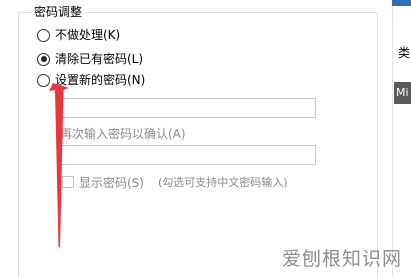  What do you see at coordinates (342, 259) in the screenshot?
I see `watermark: 爱刨根知识网` at bounding box center [342, 259].